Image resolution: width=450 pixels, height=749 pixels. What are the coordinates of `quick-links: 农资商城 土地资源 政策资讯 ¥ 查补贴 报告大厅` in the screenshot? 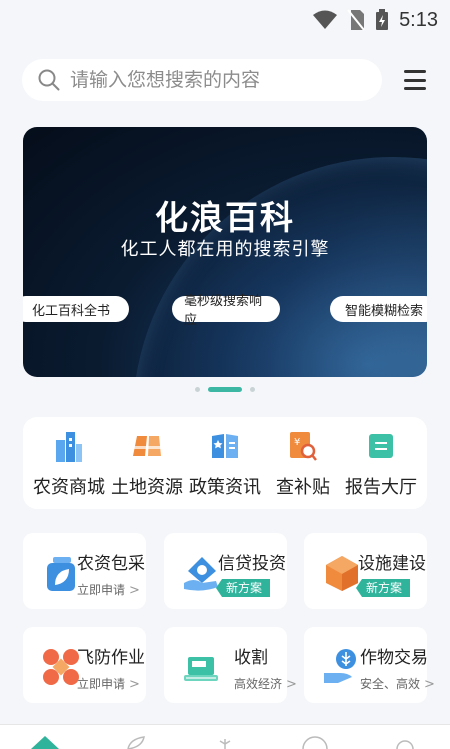 It's located at (225, 463).